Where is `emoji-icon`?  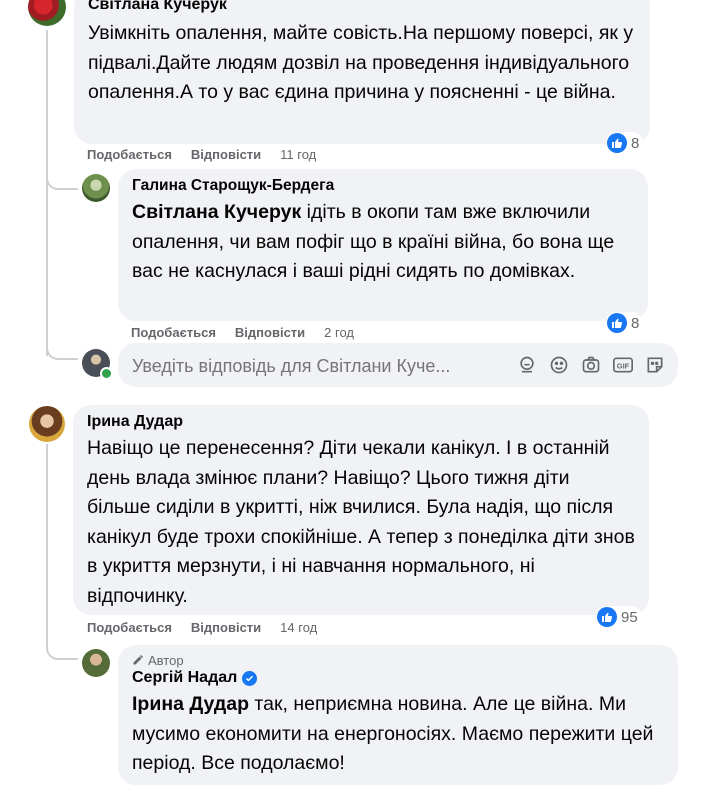
emoji-icon is located at coordinates (559, 365).